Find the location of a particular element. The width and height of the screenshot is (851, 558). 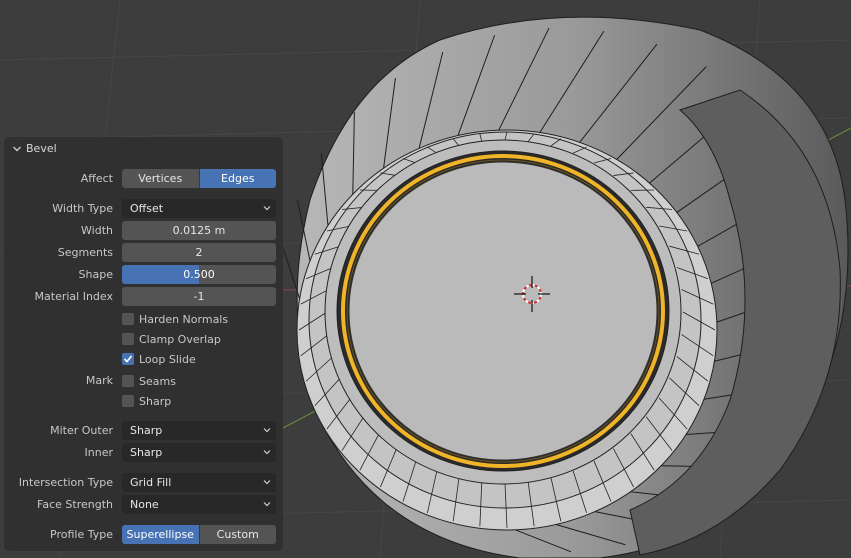

profile-custom-button: Custom is located at coordinates (237, 534).